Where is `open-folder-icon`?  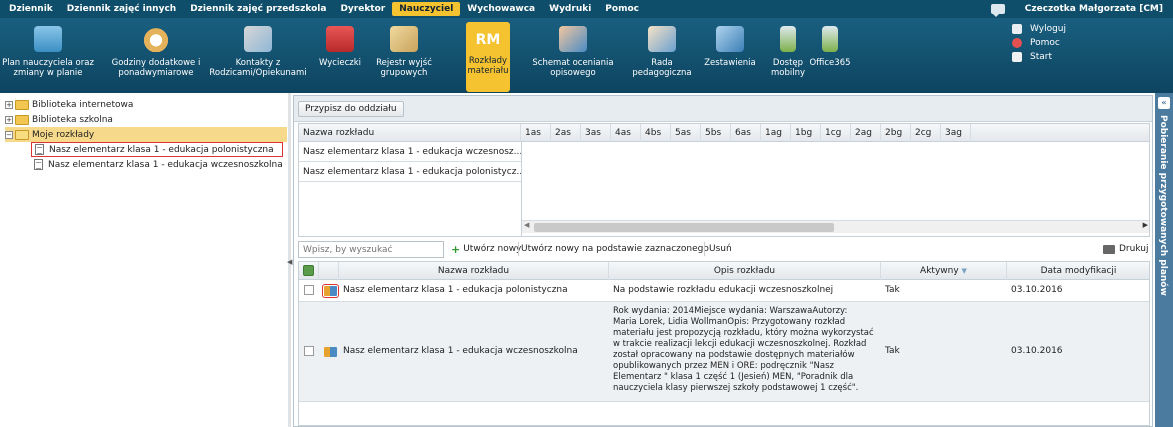
open-folder-icon is located at coordinates (22, 134).